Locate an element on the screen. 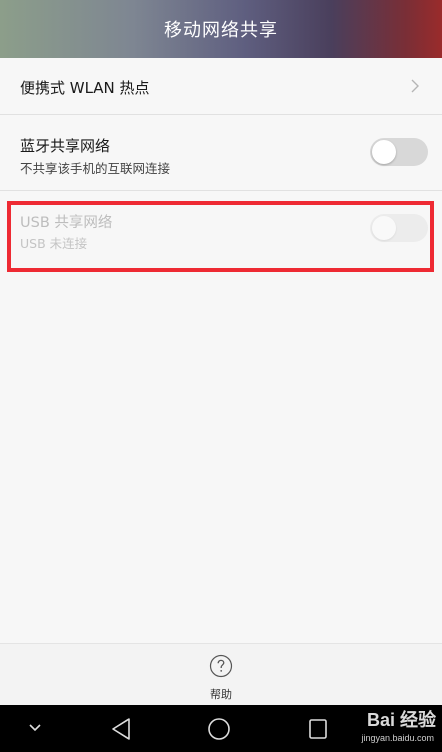 This screenshot has width=442, height=752. chevron-down-icon is located at coordinates (35, 728).